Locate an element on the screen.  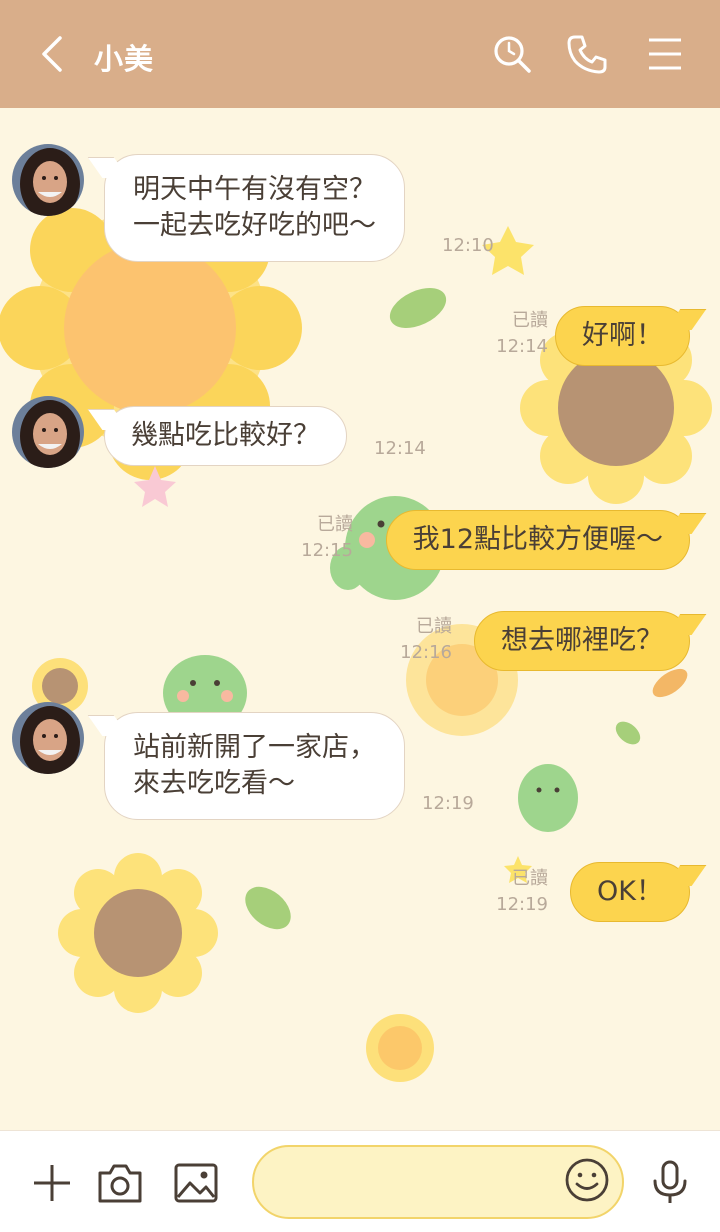
smile-icon is located at coordinates (587, 1180).